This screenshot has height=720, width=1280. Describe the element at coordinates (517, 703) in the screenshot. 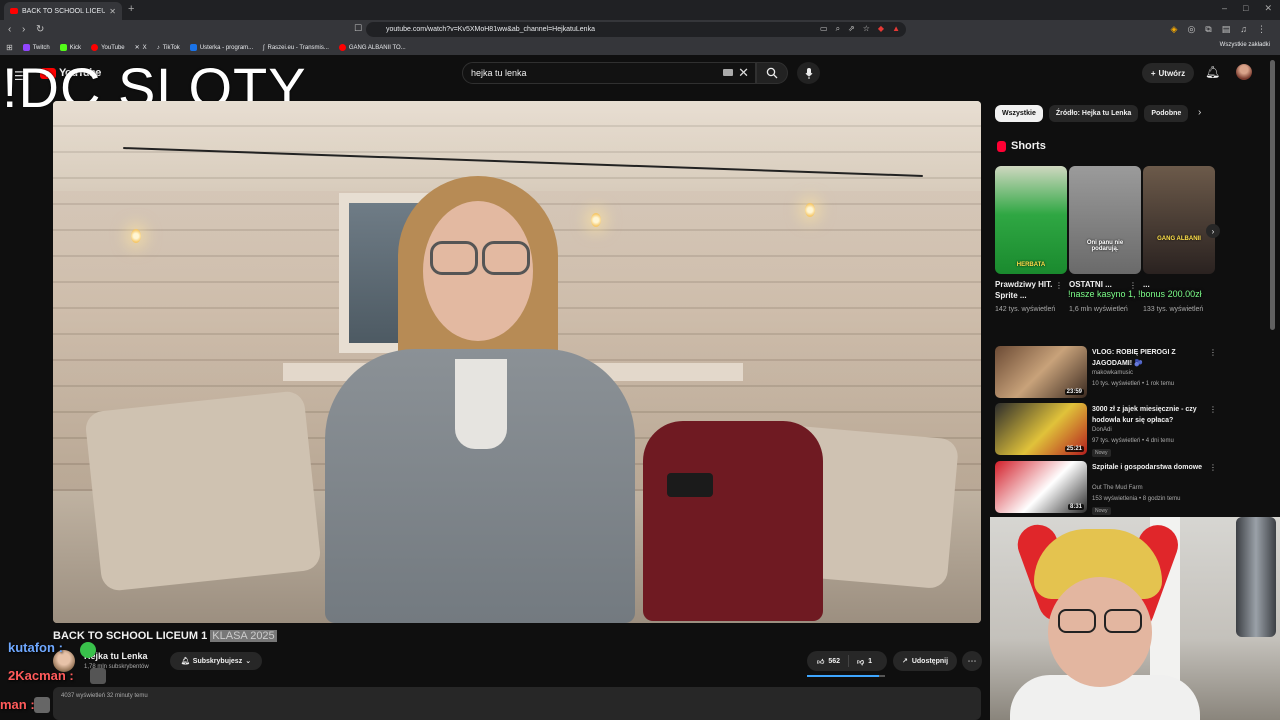

I see `description-box: 4037 wyświetleń 32 minuty temu` at that location.